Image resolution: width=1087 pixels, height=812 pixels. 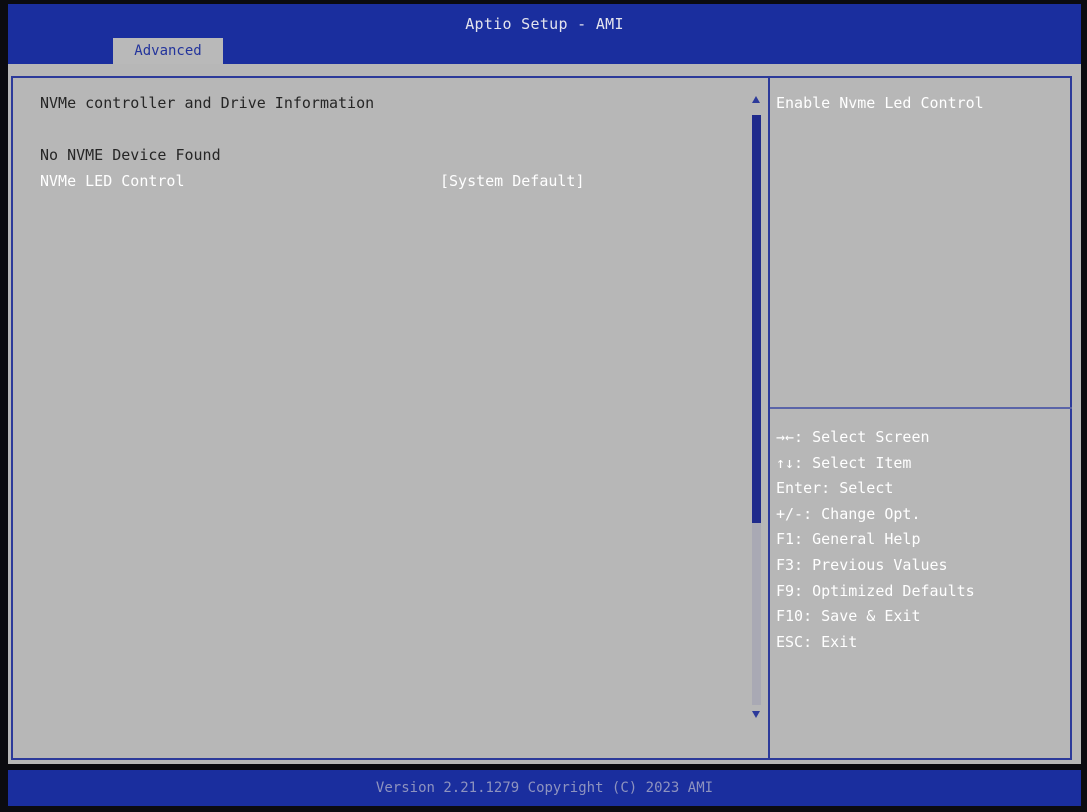 I want to click on help-key-esc: ESC: Exit, so click(x=817, y=642).